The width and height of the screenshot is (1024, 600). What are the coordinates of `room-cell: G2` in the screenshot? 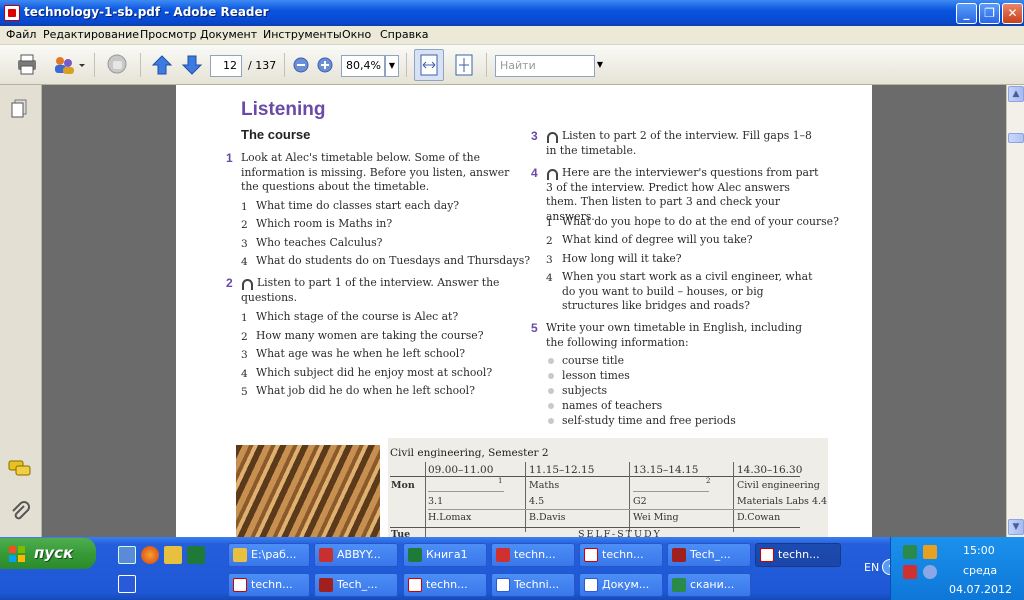 It's located at (640, 501).